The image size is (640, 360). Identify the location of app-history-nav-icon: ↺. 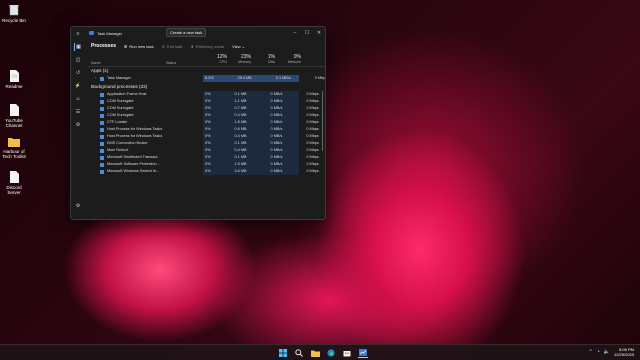
(78, 73).